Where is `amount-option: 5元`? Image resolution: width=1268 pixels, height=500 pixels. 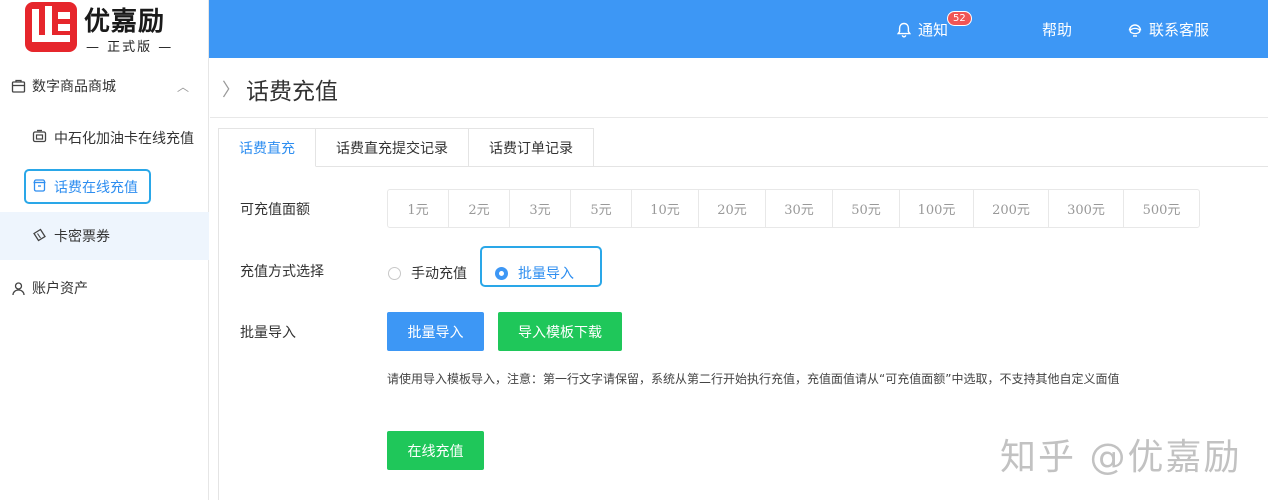 amount-option: 5元 is located at coordinates (601, 208).